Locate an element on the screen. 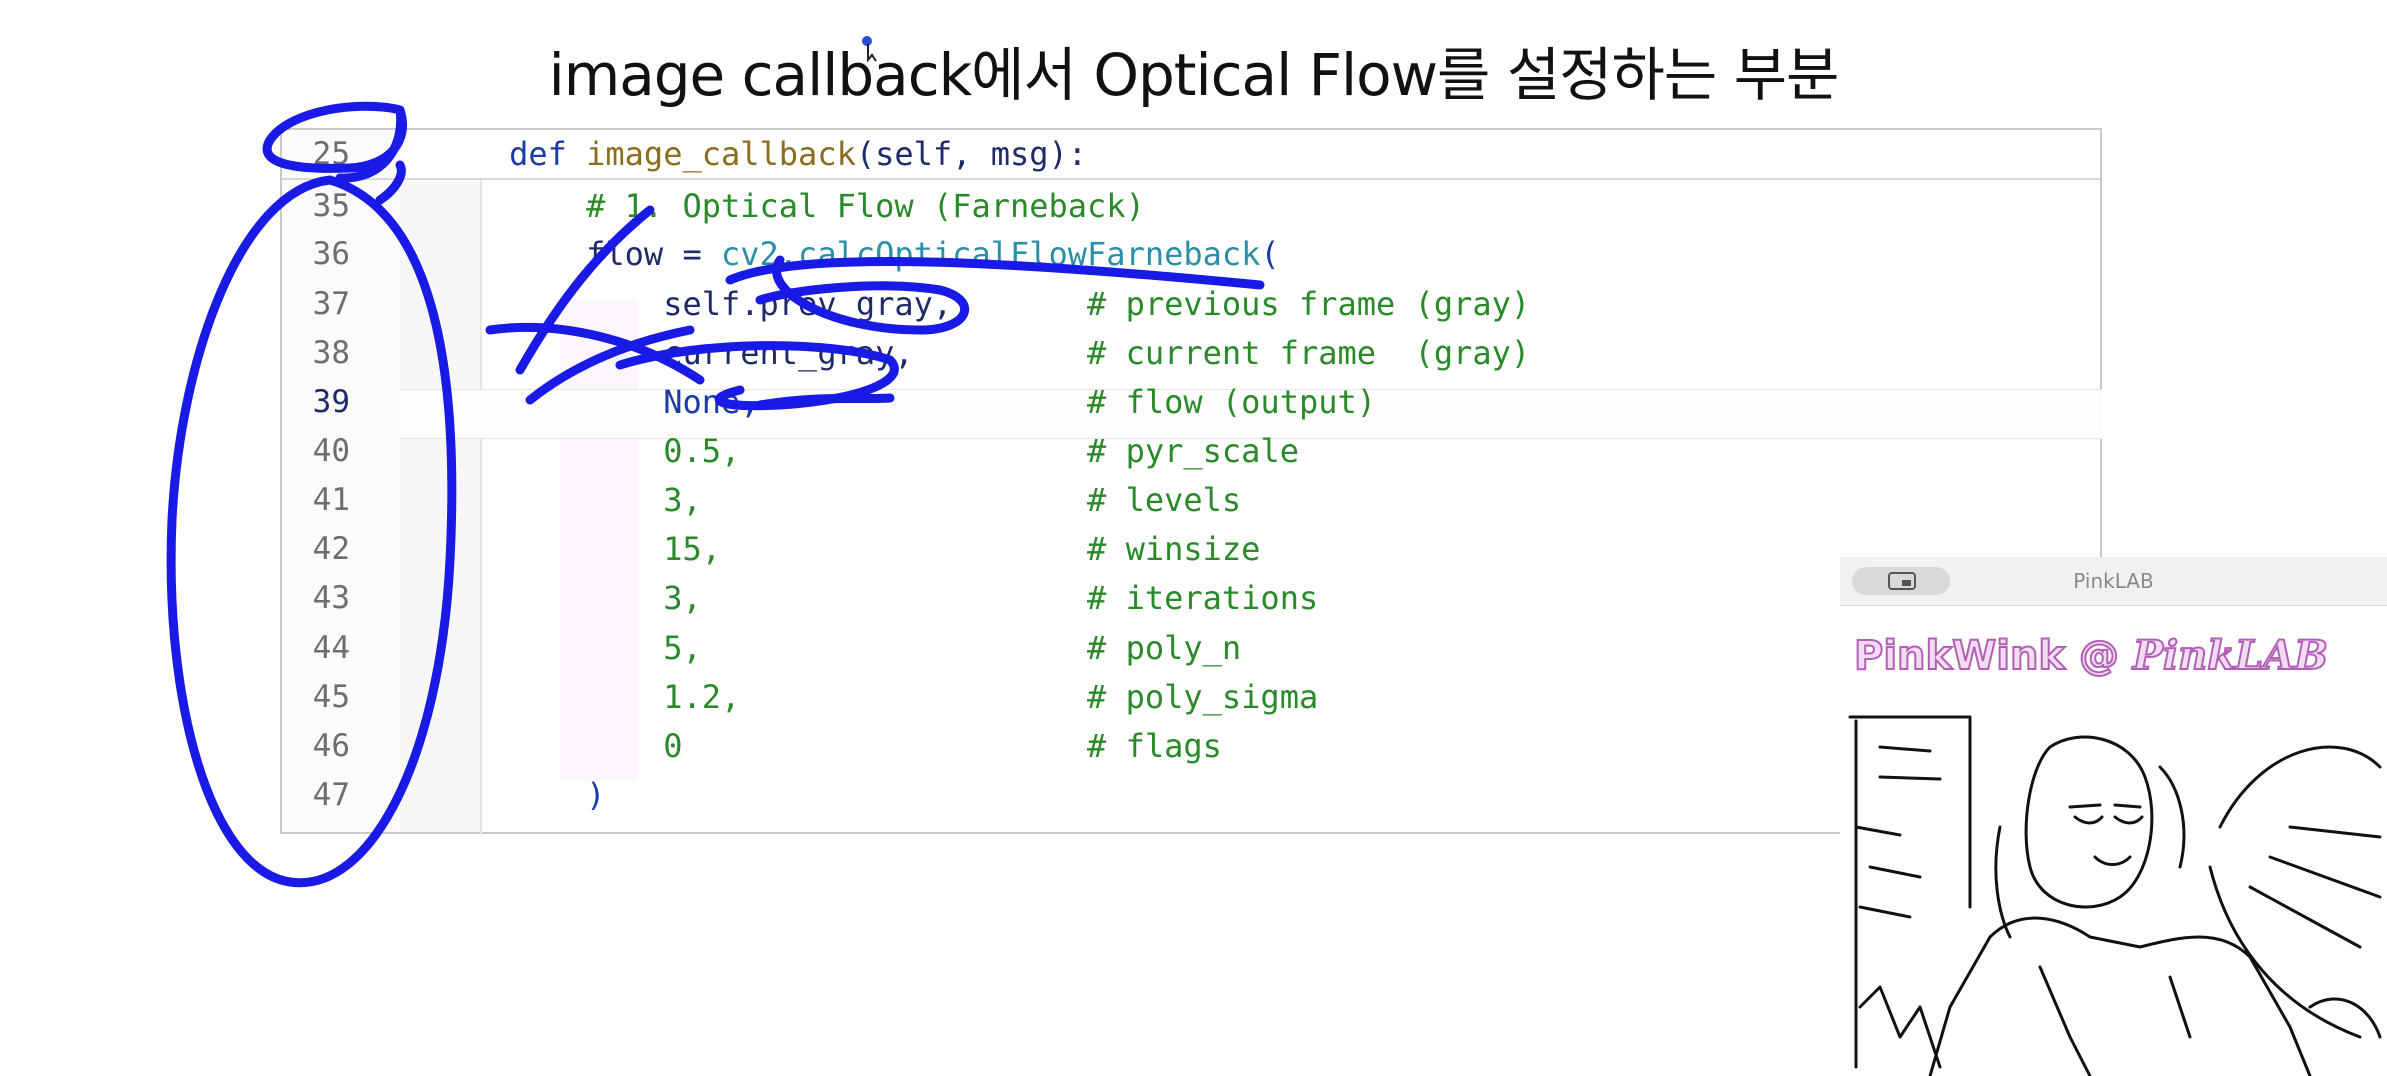 The width and height of the screenshot is (2387, 1076). window-title: PinkLAB is located at coordinates (2113, 581).